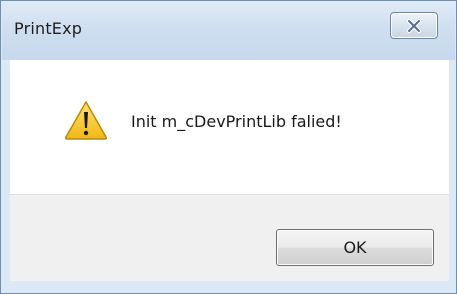 The height and width of the screenshot is (294, 457). What do you see at coordinates (236, 121) in the screenshot?
I see `error-message: Init m_cDevPrintLib falied!` at bounding box center [236, 121].